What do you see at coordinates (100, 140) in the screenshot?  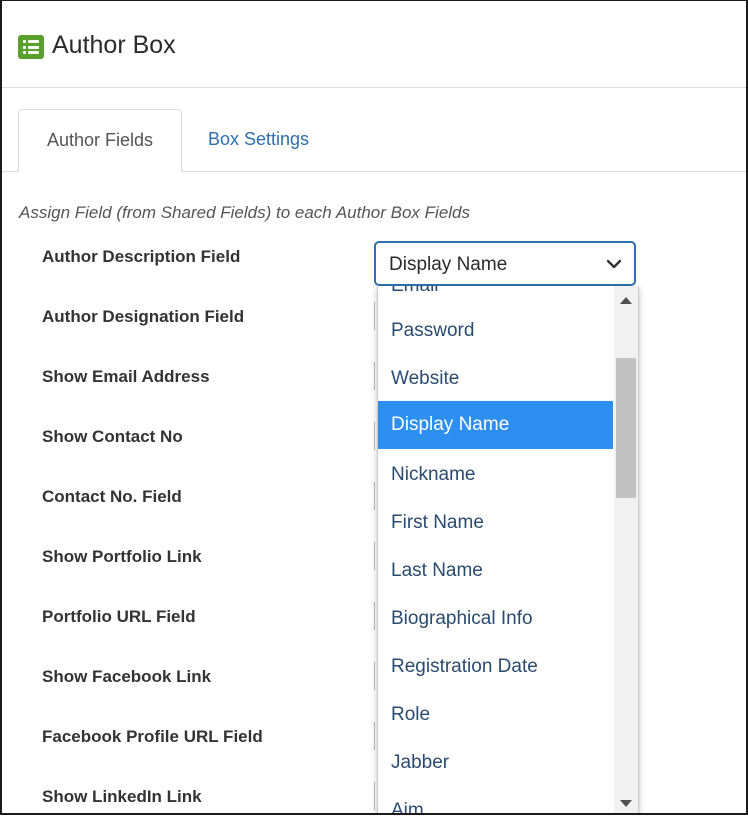 I see `tab-author-fields: Author Fields` at bounding box center [100, 140].